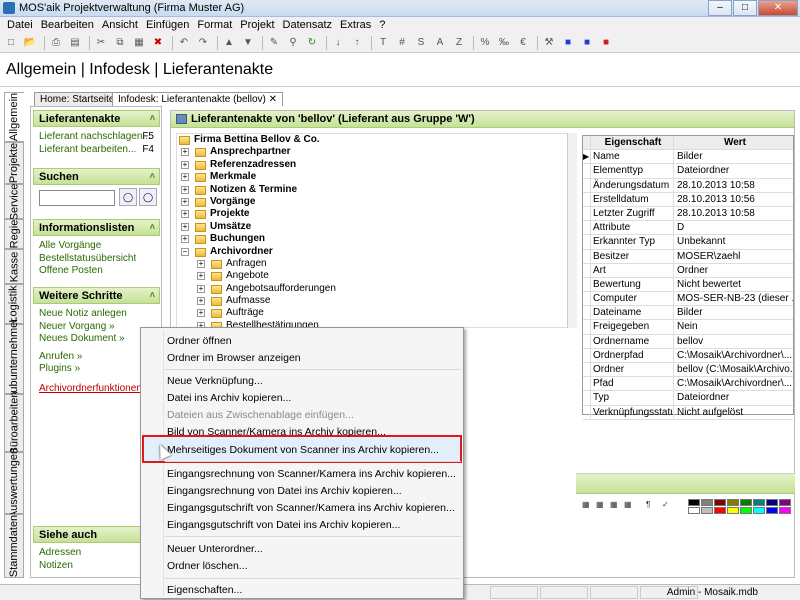  What do you see at coordinates (167, 25) in the screenshot?
I see `menu-einfuegen: Einfügen` at bounding box center [167, 25].